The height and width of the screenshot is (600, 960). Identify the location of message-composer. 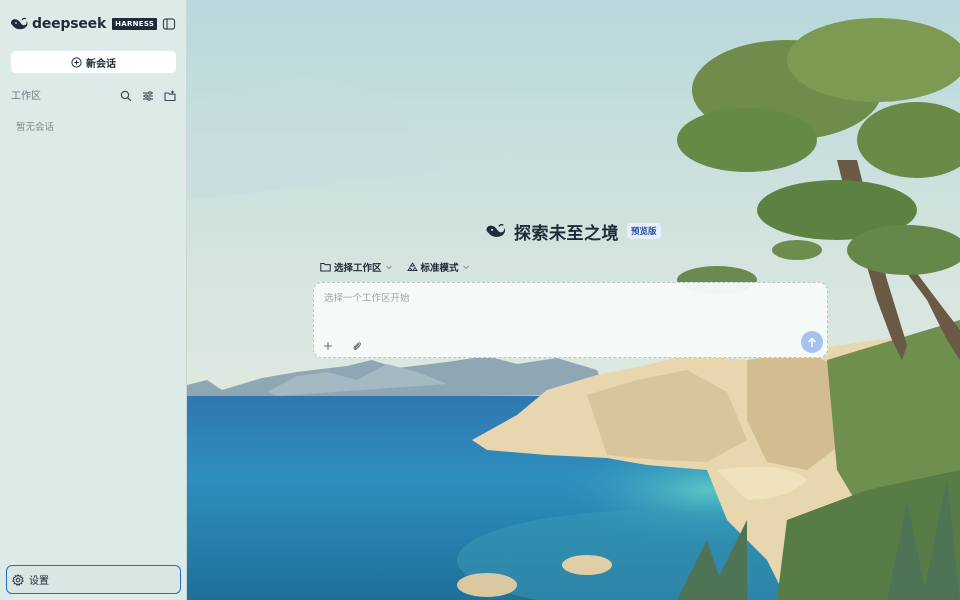
(570, 320).